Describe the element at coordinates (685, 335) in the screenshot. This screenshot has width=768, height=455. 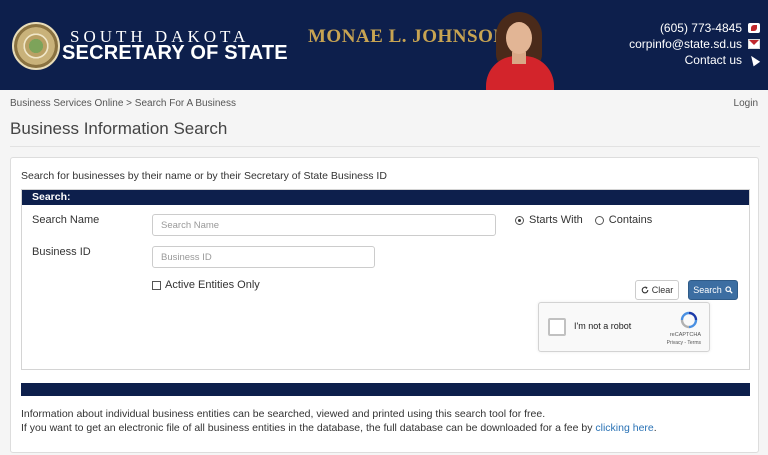
I see `recaptcha-brand: reCAPTCHA` at that location.